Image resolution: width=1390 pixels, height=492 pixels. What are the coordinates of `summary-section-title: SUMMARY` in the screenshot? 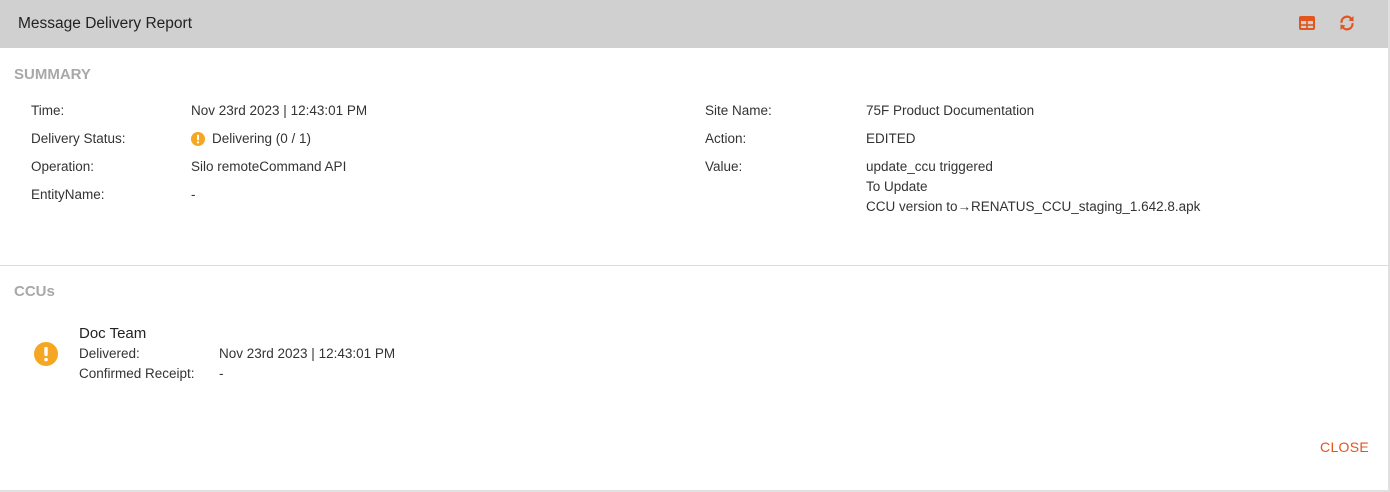 It's located at (52, 74).